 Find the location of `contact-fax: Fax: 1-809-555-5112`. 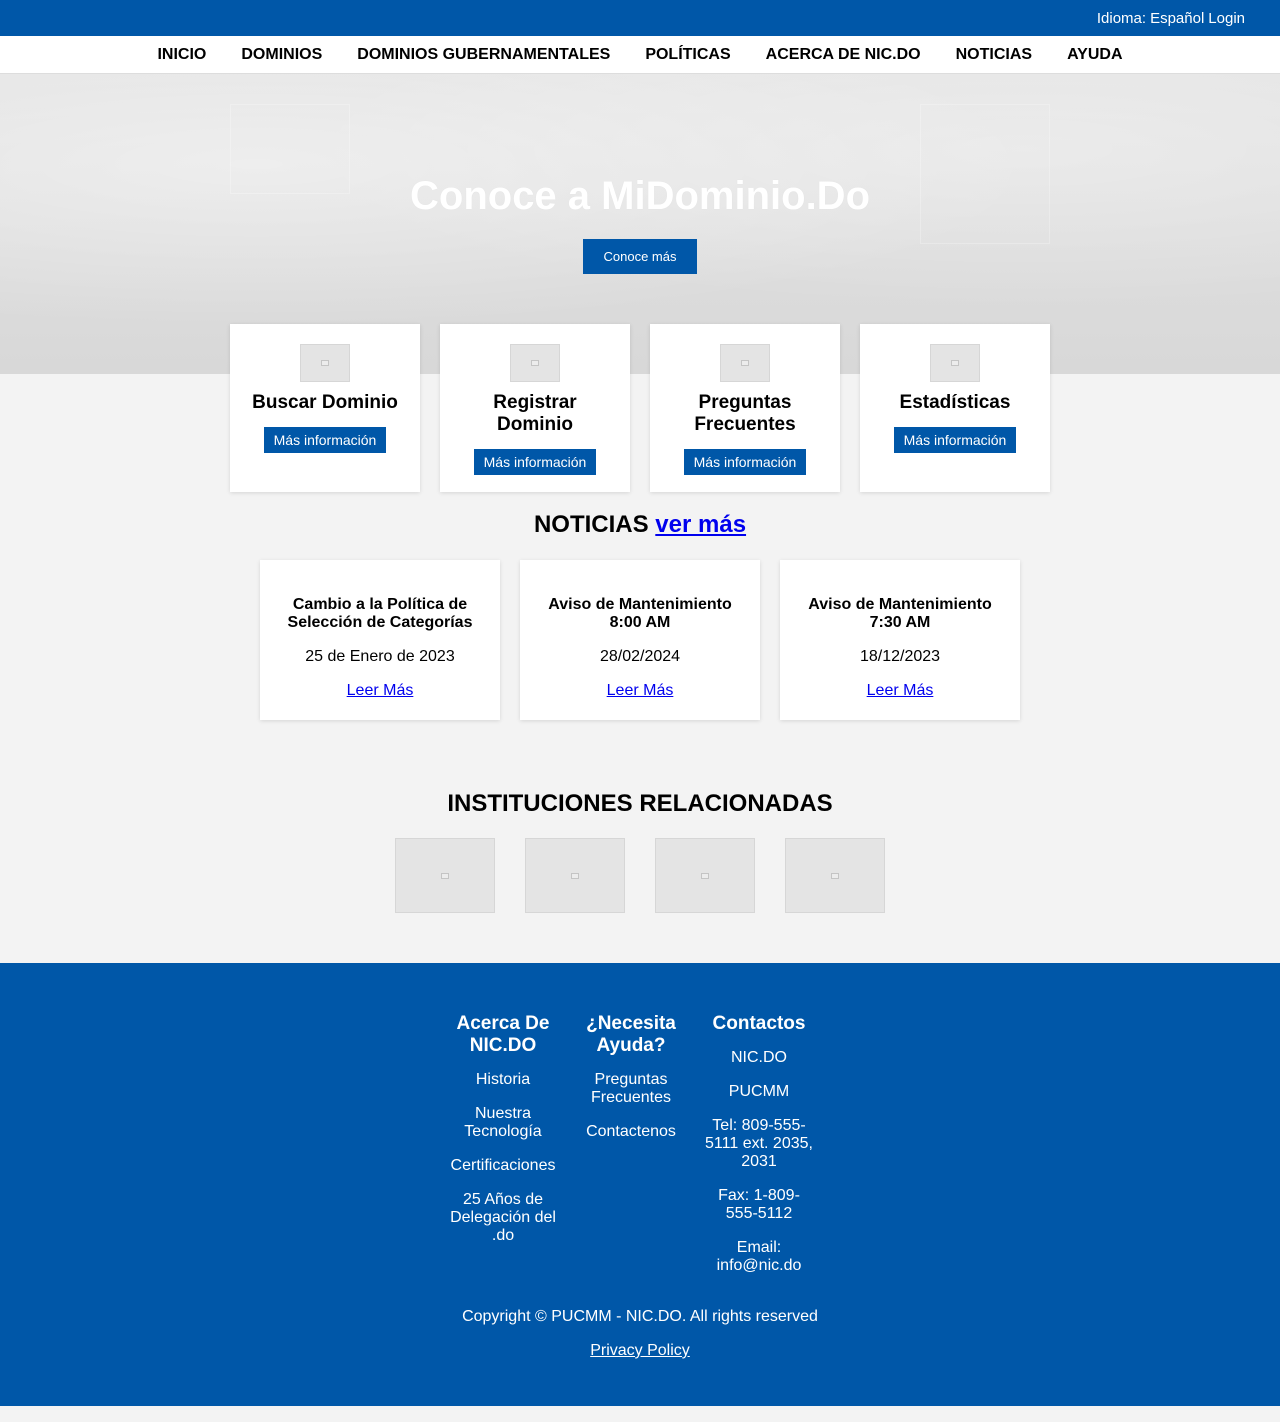

contact-fax: Fax: 1-809-555-5112 is located at coordinates (759, 1204).